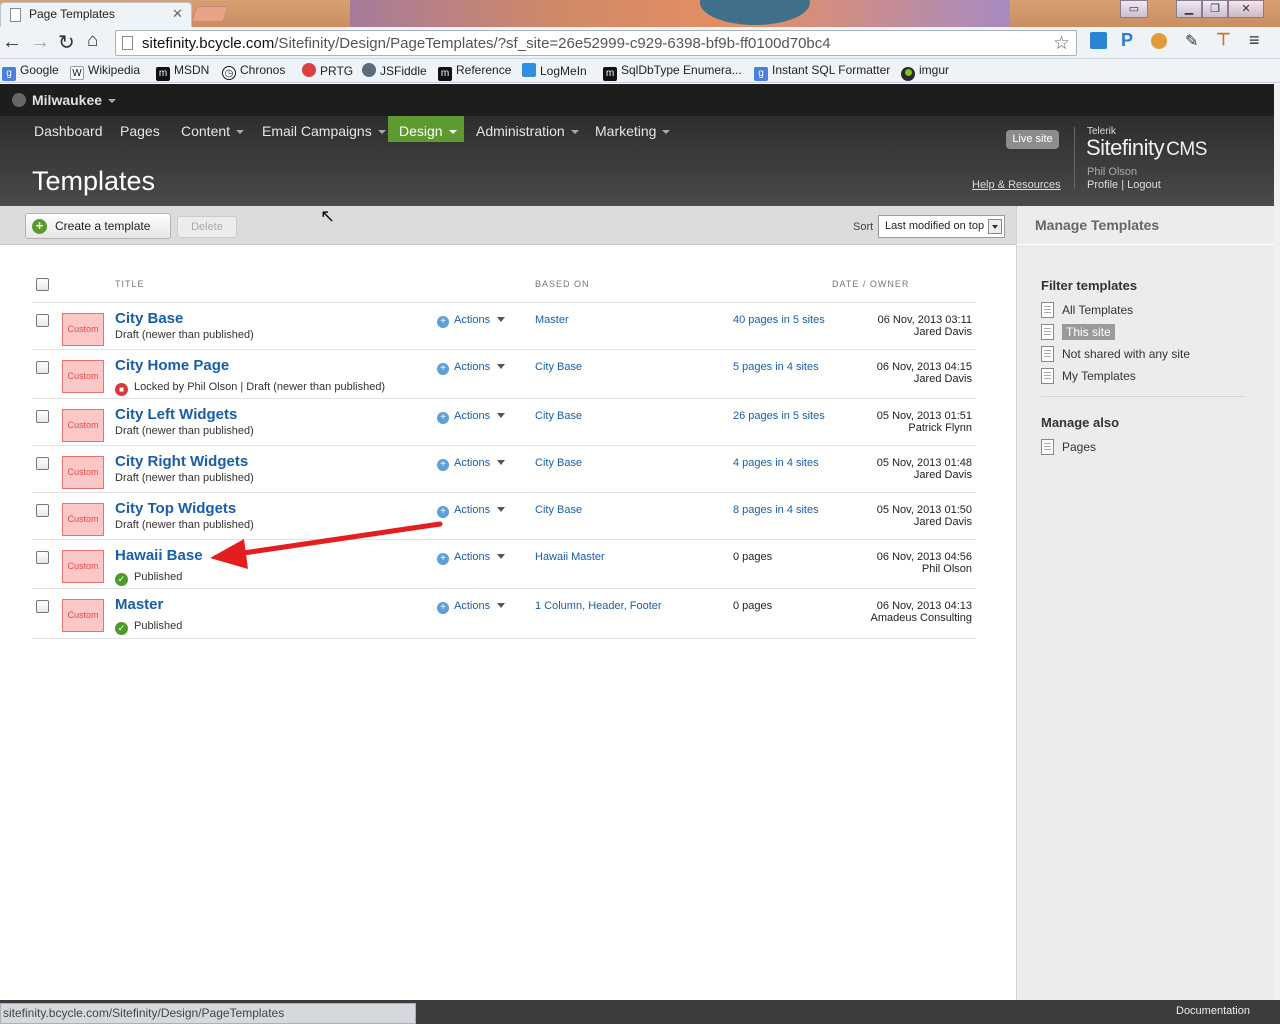 The height and width of the screenshot is (1024, 1280). I want to click on profile-icon: ▭, so click(1134, 9).